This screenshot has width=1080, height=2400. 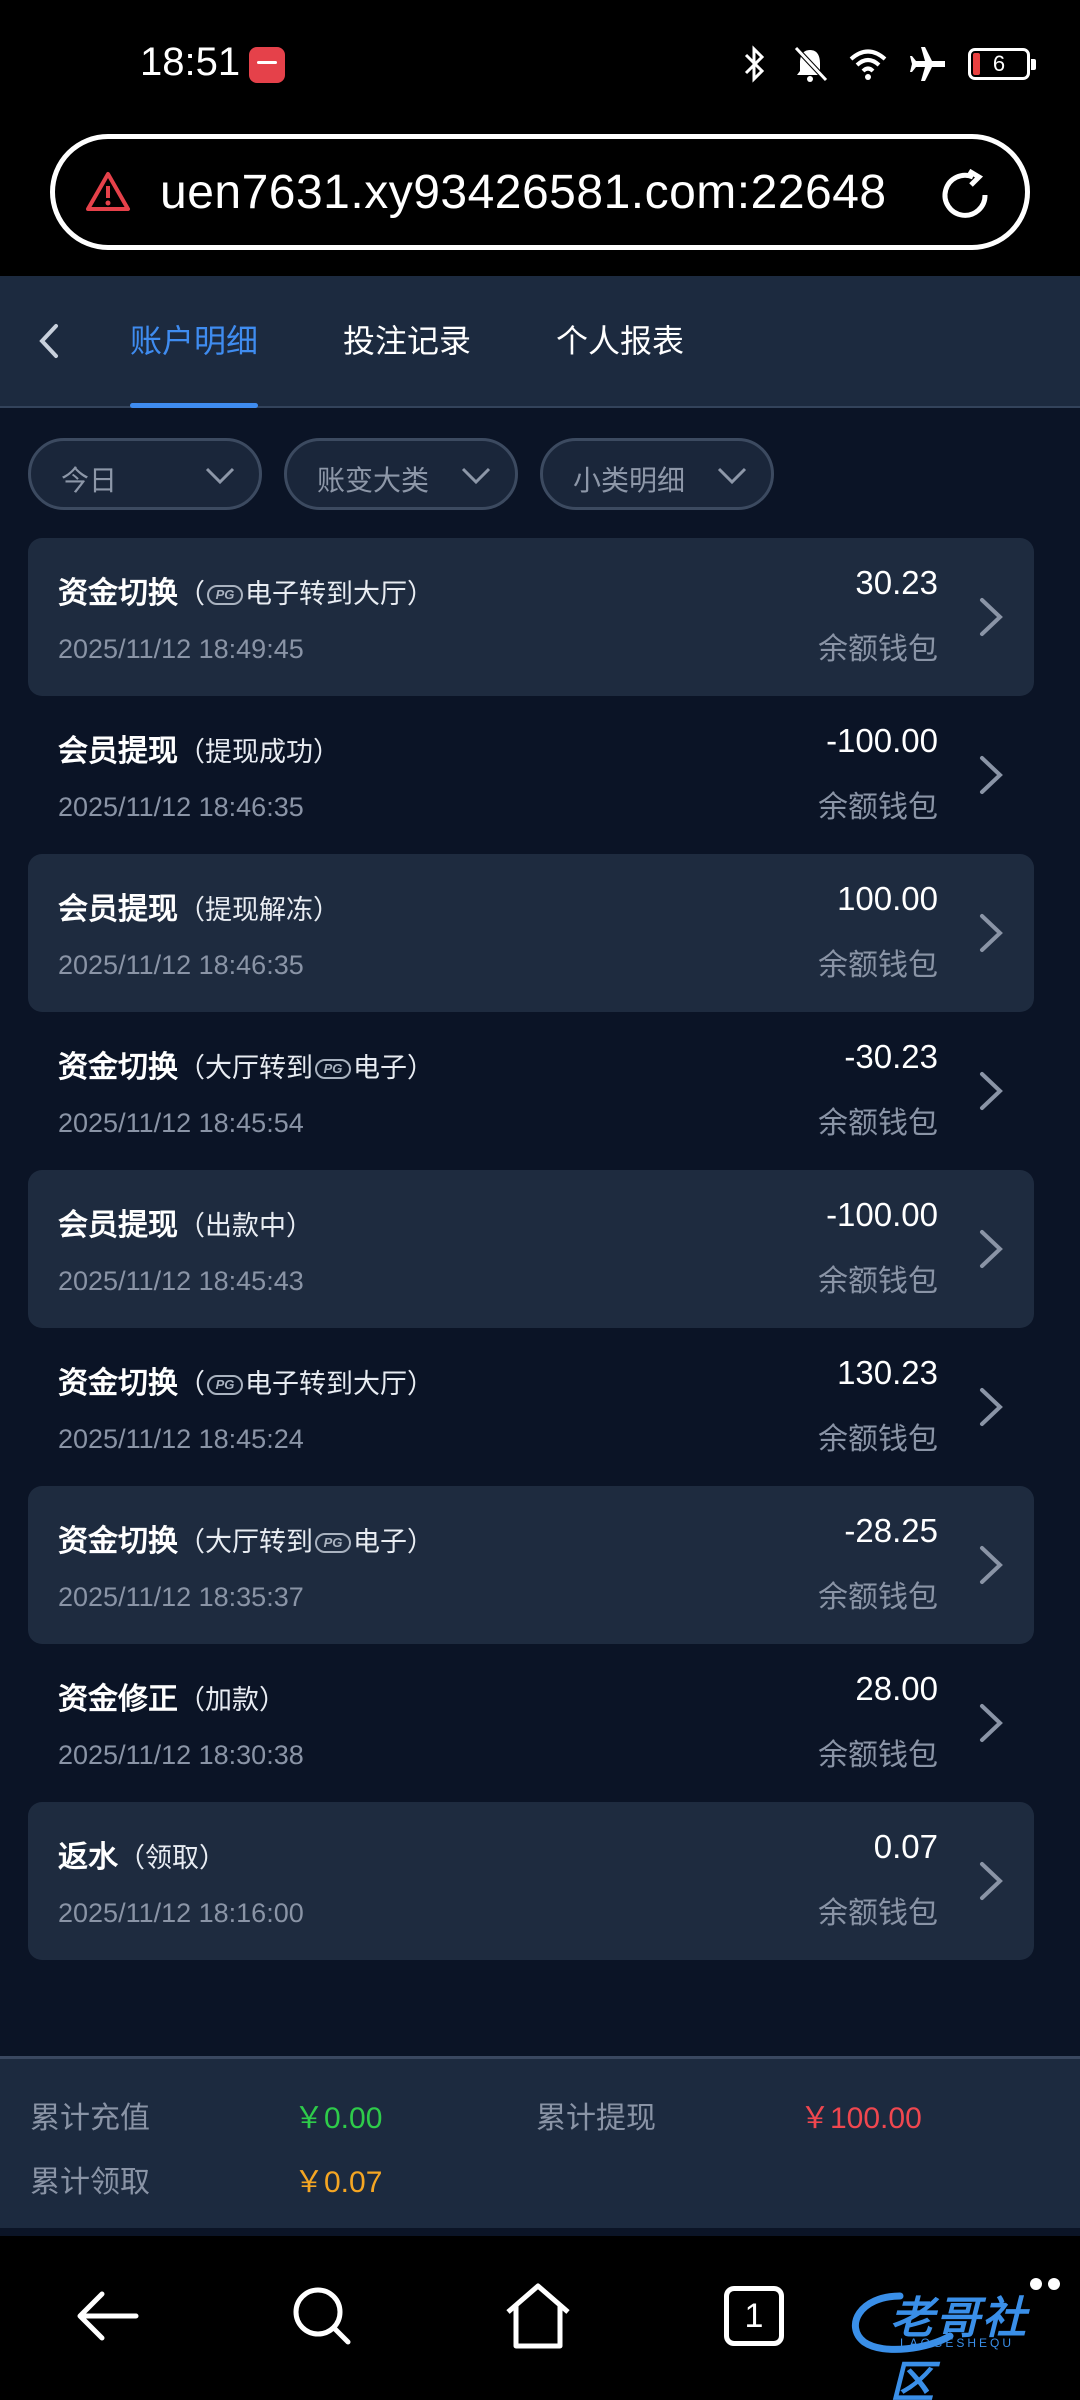 What do you see at coordinates (531, 1723) in the screenshot?
I see `record-row: 资金修正（加款） 2025/11/12 18:30:38 28.00 余额钱包` at bounding box center [531, 1723].